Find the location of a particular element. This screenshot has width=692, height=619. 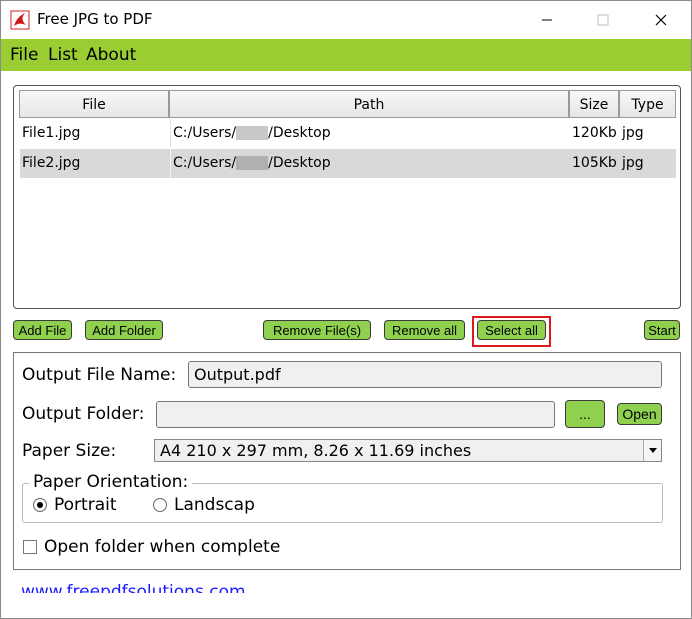

output-folder-input is located at coordinates (355, 414).